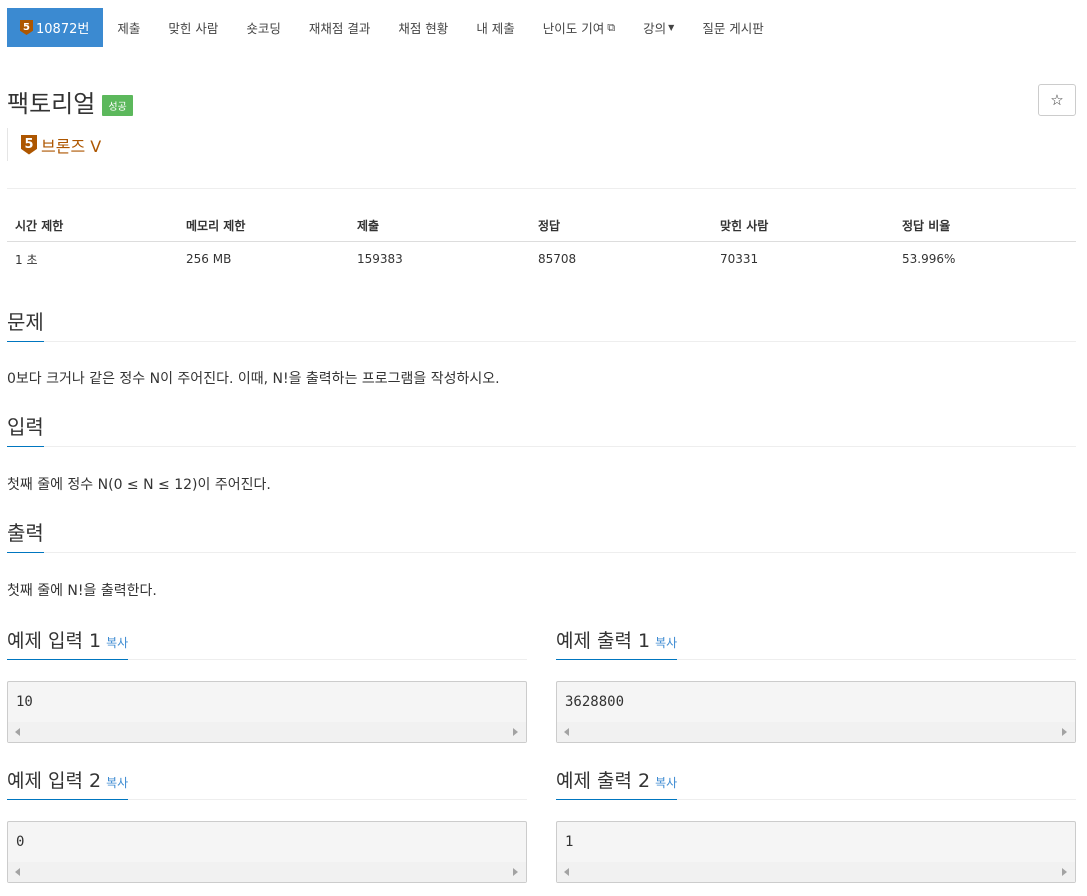  I want to click on sample-input-1-title: 예제 입력 1, so click(54, 641).